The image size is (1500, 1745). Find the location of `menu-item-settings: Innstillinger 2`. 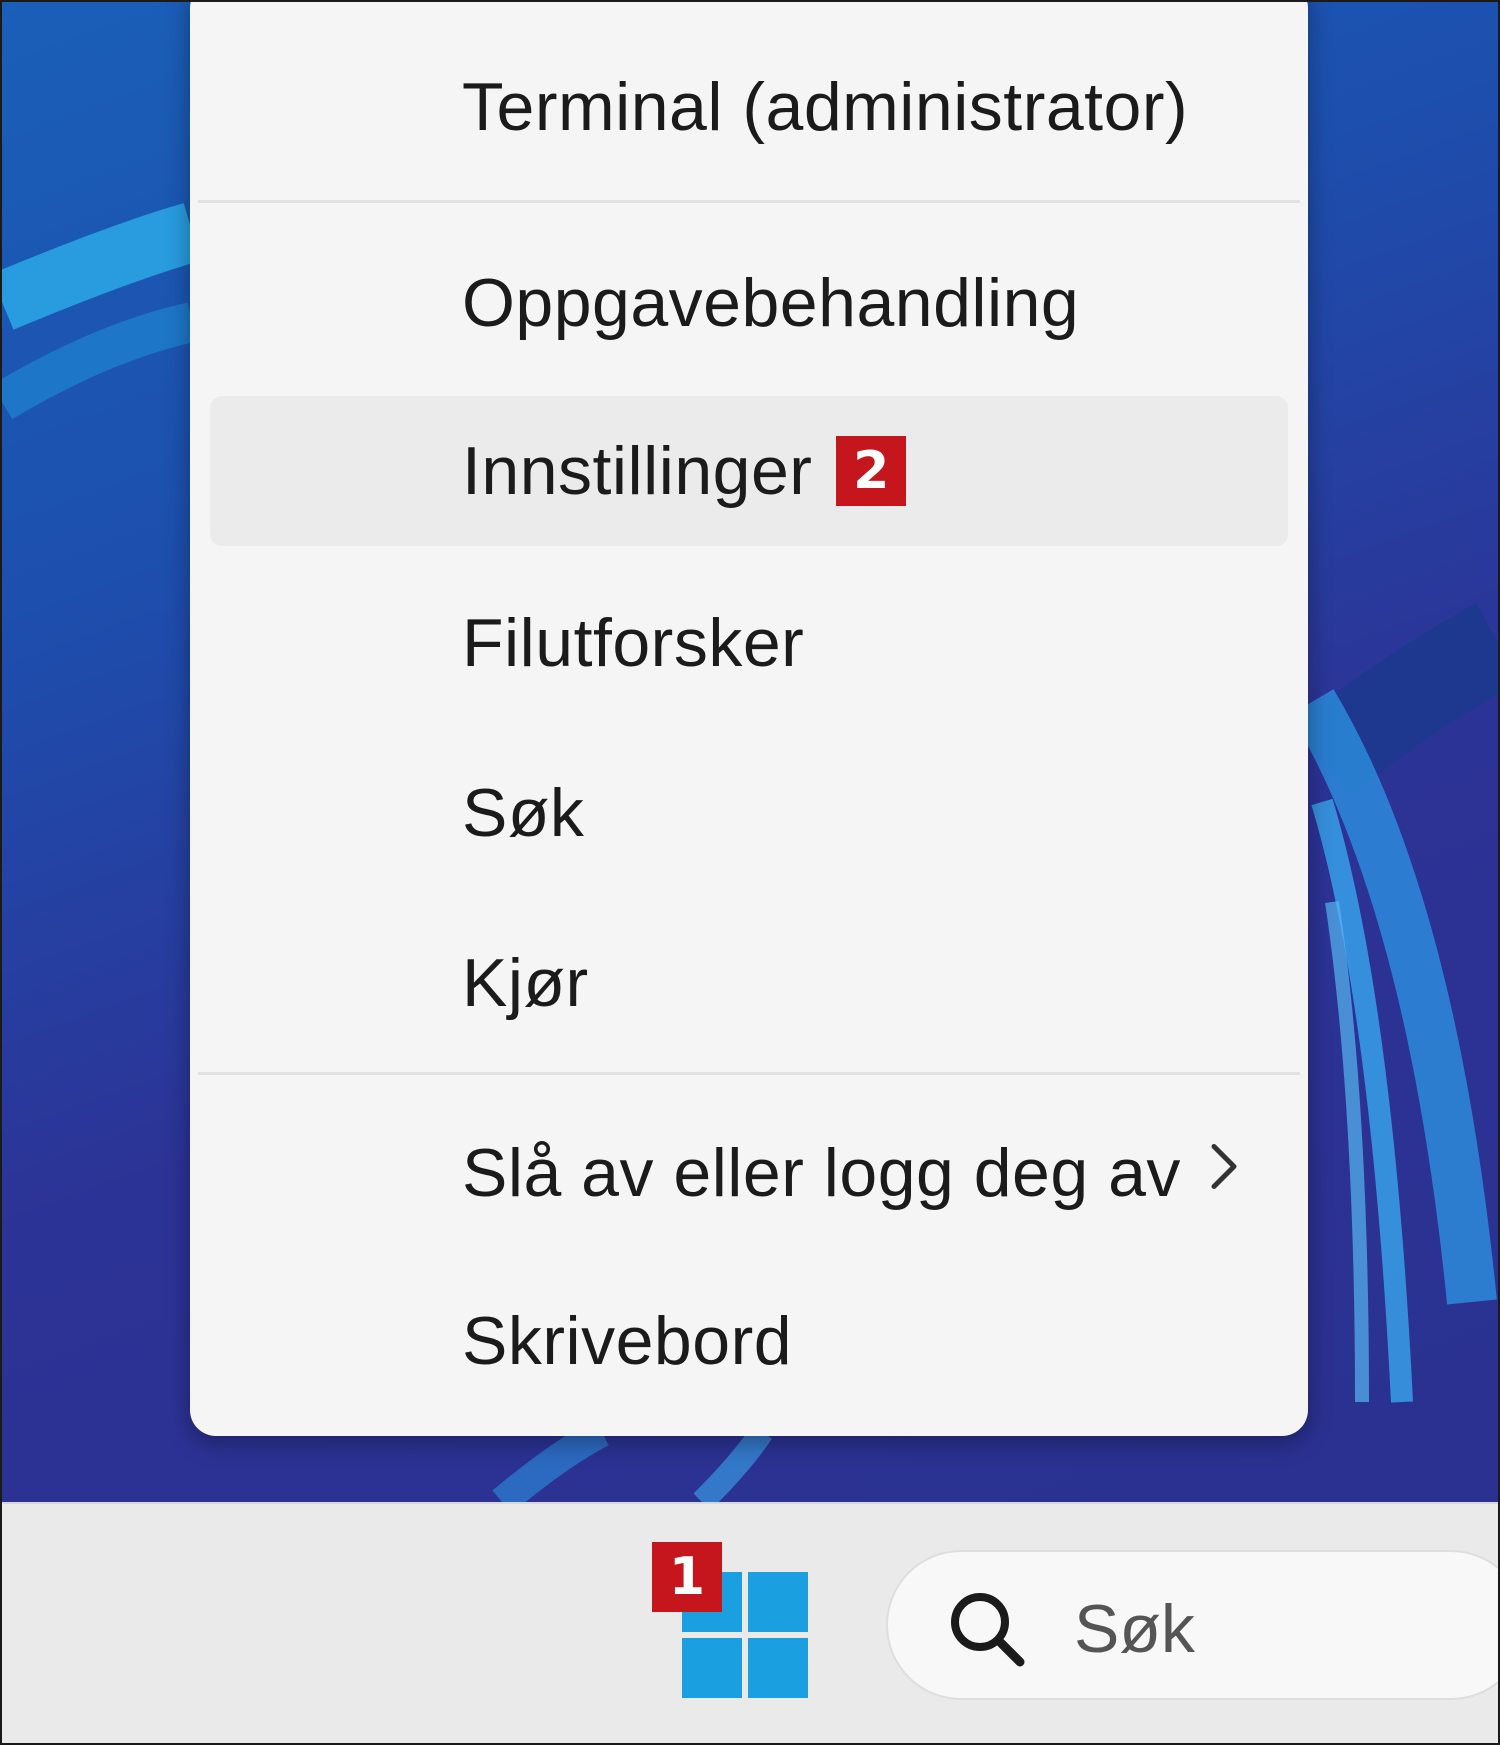

menu-item-settings: Innstillinger 2 is located at coordinates (749, 471).